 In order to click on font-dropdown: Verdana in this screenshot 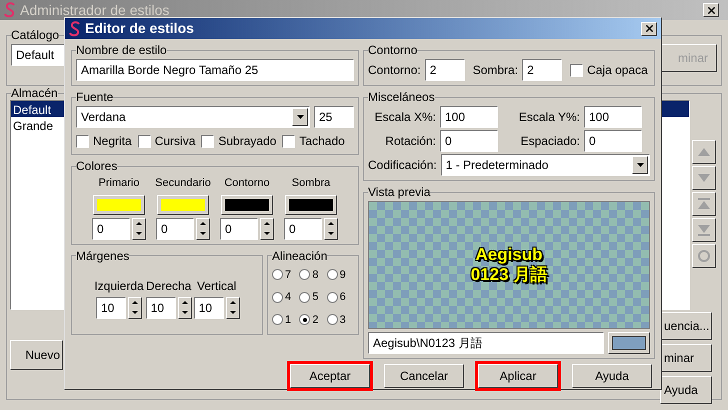, I will do `click(193, 117)`.